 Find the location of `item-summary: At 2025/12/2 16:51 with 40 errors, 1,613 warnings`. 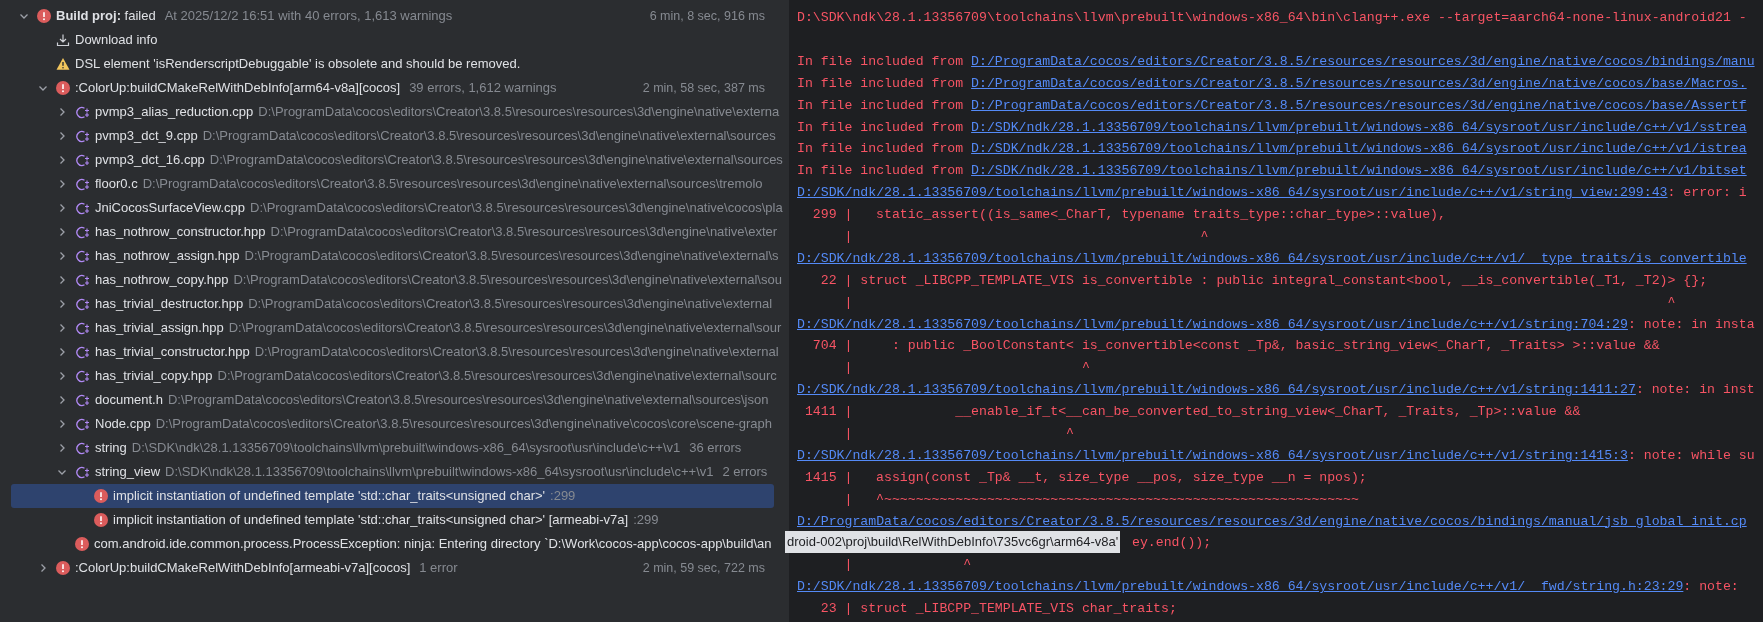

item-summary: At 2025/12/2 16:51 with 40 errors, 1,613 warnings is located at coordinates (308, 16).